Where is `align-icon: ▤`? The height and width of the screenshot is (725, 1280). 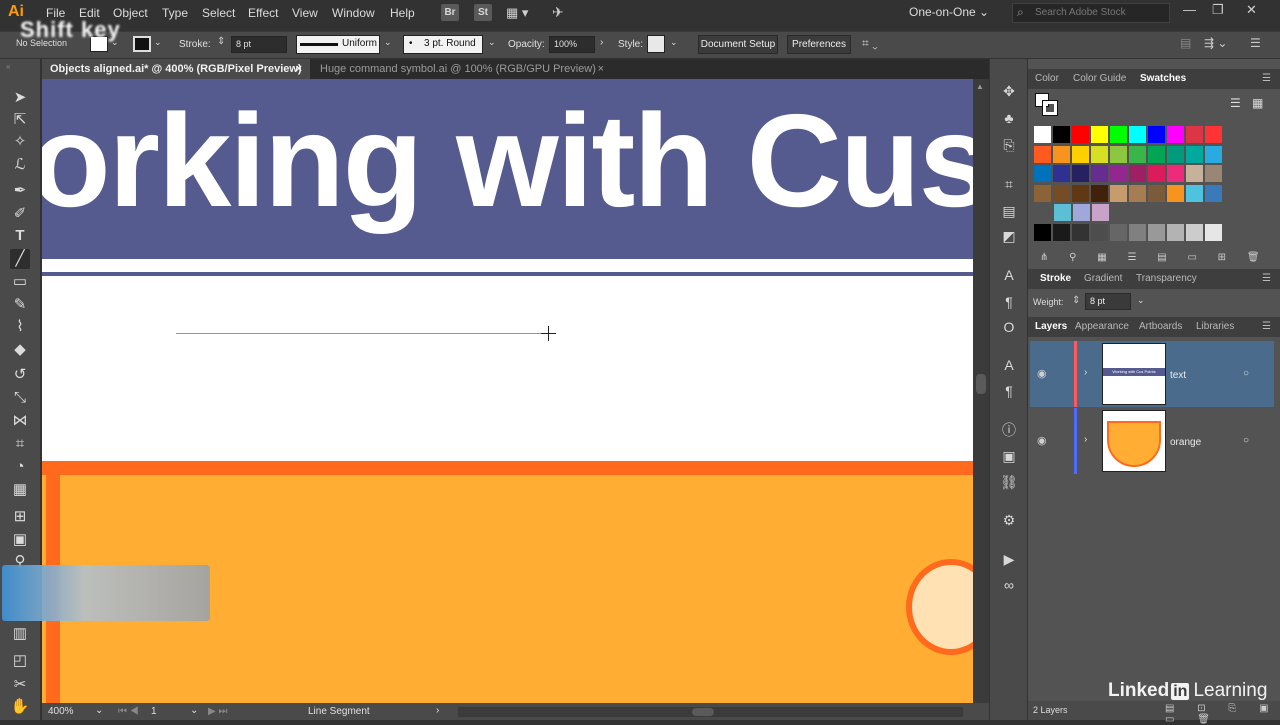
align-icon: ▤ is located at coordinates (1185, 43).